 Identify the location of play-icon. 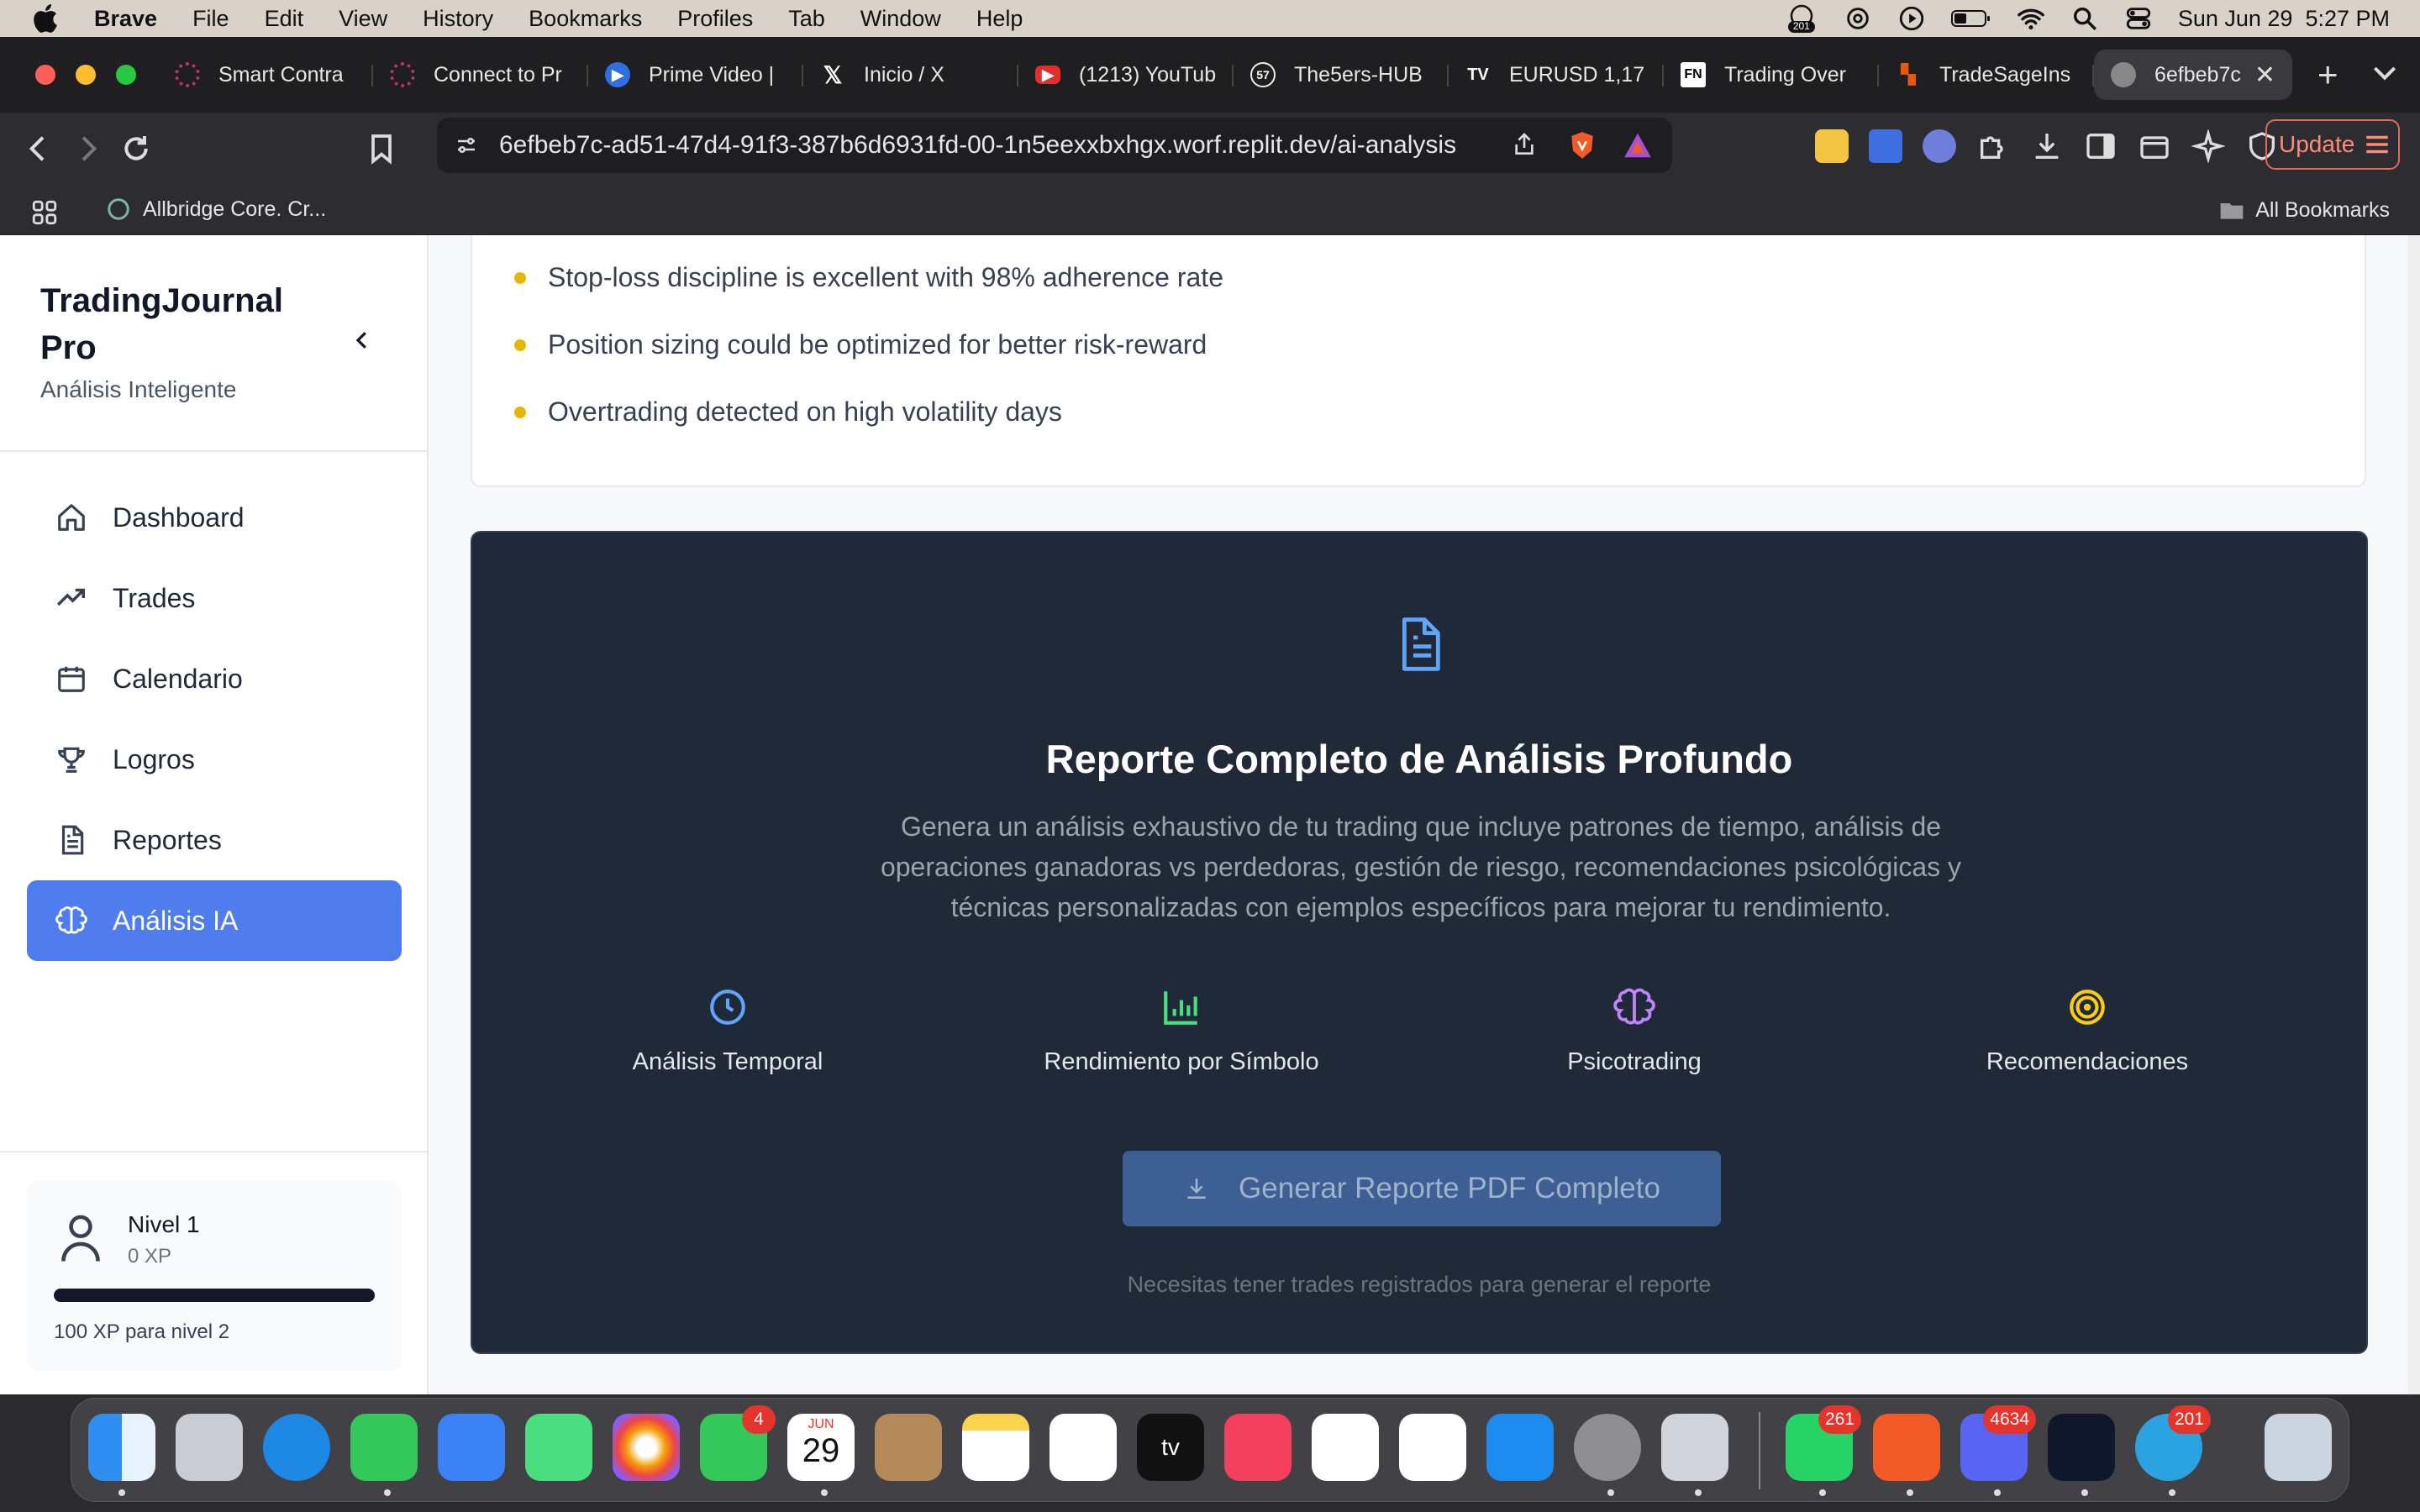
(1912, 18).